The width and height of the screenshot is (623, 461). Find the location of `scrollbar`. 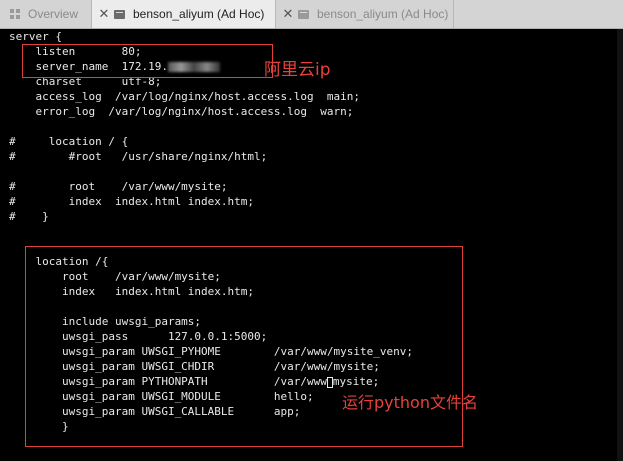

scrollbar is located at coordinates (620, 245).